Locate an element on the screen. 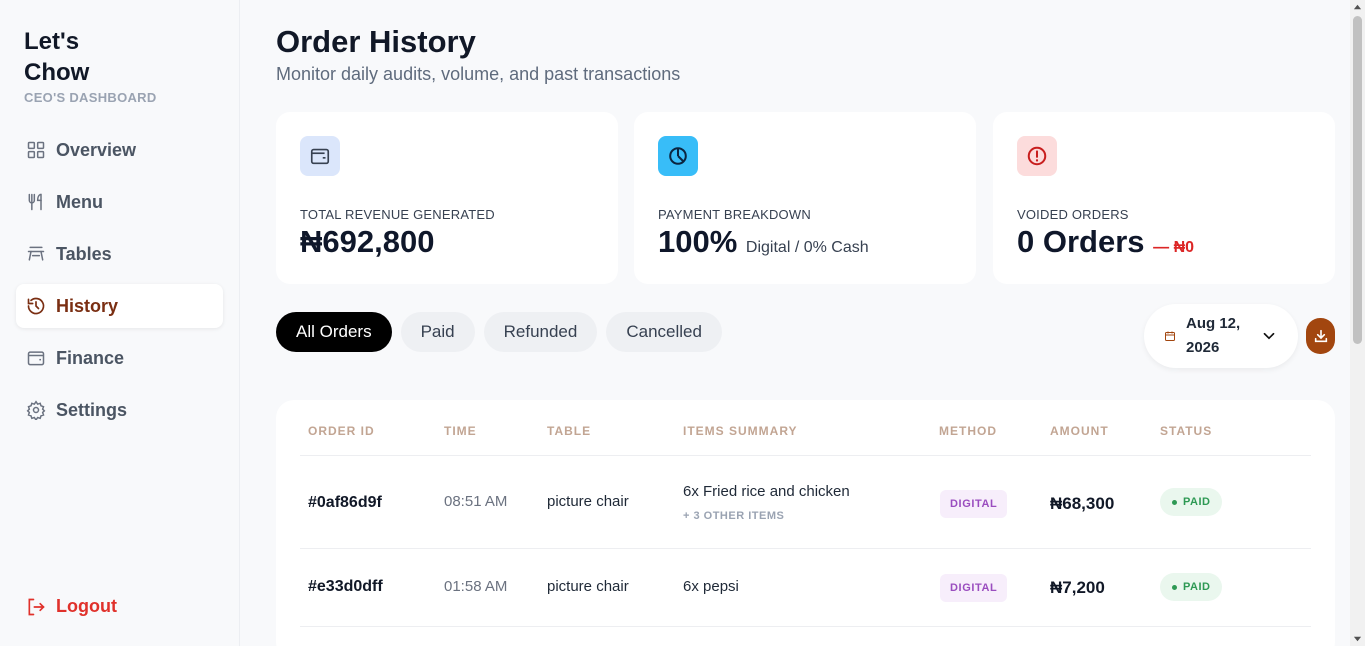 The height and width of the screenshot is (646, 1365). gear-icon is located at coordinates (36, 410).